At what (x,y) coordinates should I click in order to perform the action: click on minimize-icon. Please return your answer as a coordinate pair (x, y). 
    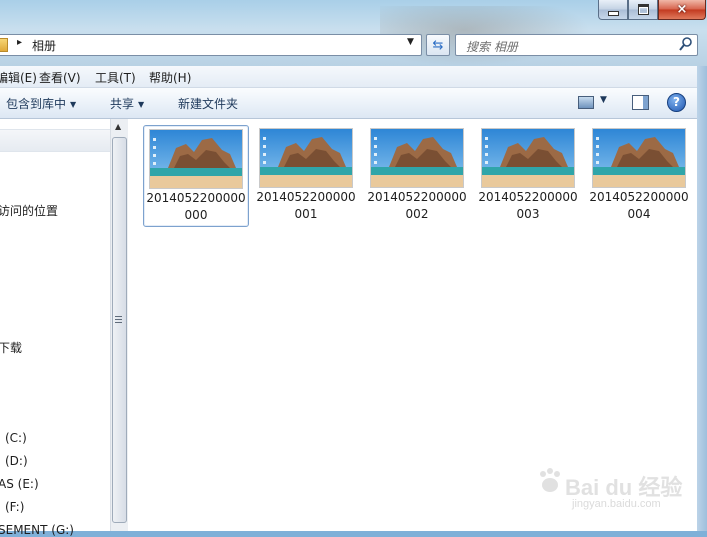
    Looking at the image, I should click on (613, 13).